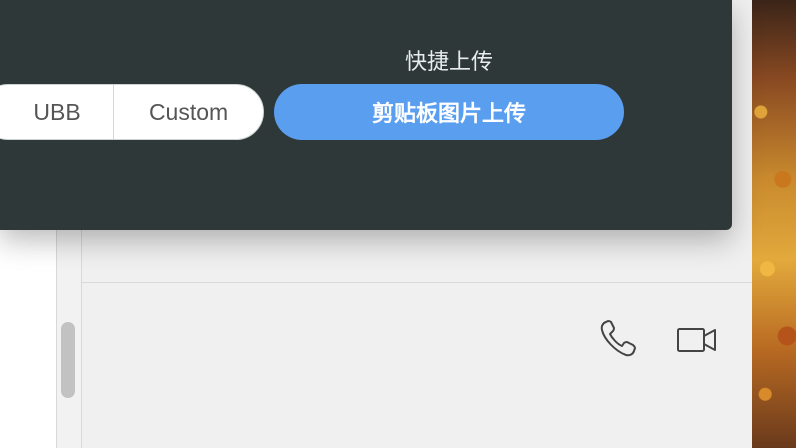 The height and width of the screenshot is (448, 796). I want to click on quick-upload-title: 快捷上传, so click(448, 61).